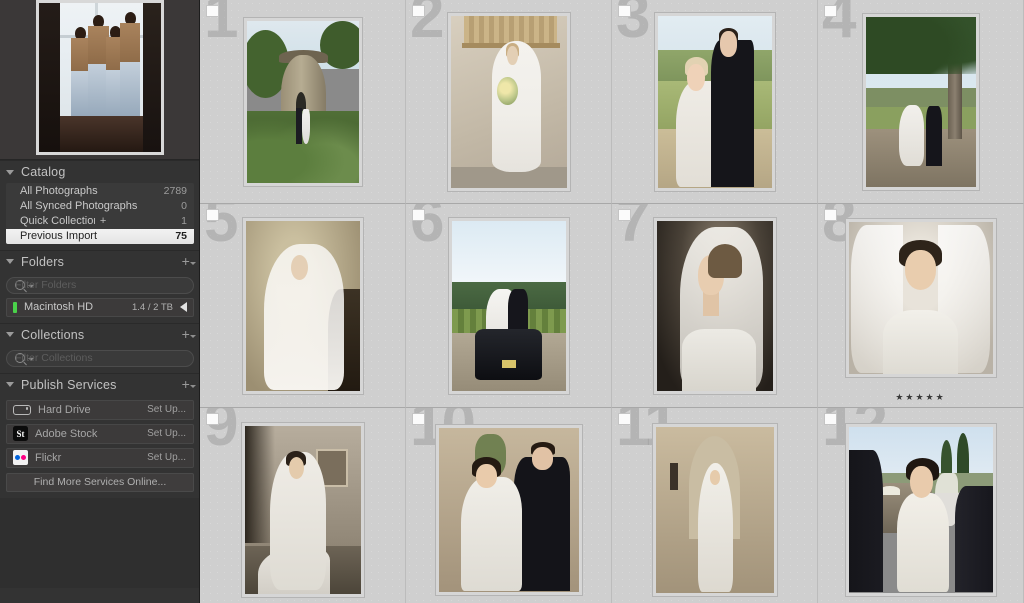 Image resolution: width=1024 pixels, height=603 pixels. I want to click on catalog-row-previous-import: Previous Import 75, so click(100, 236).